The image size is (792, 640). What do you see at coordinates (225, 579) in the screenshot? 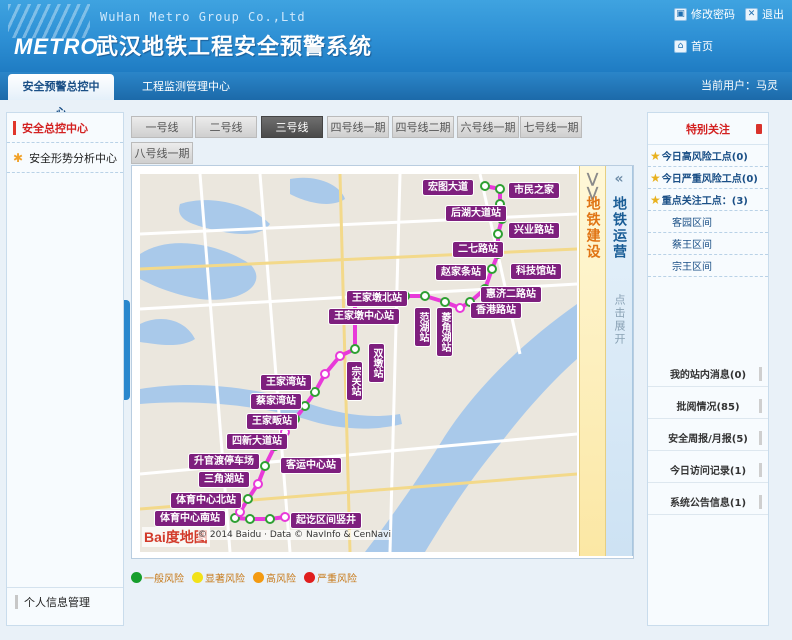
I see `legend-label: 显著风险` at bounding box center [225, 579].